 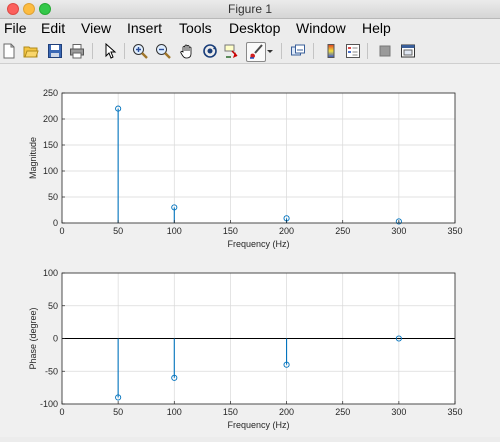 What do you see at coordinates (232, 51) in the screenshot?
I see `data-cursor-icon` at bounding box center [232, 51].